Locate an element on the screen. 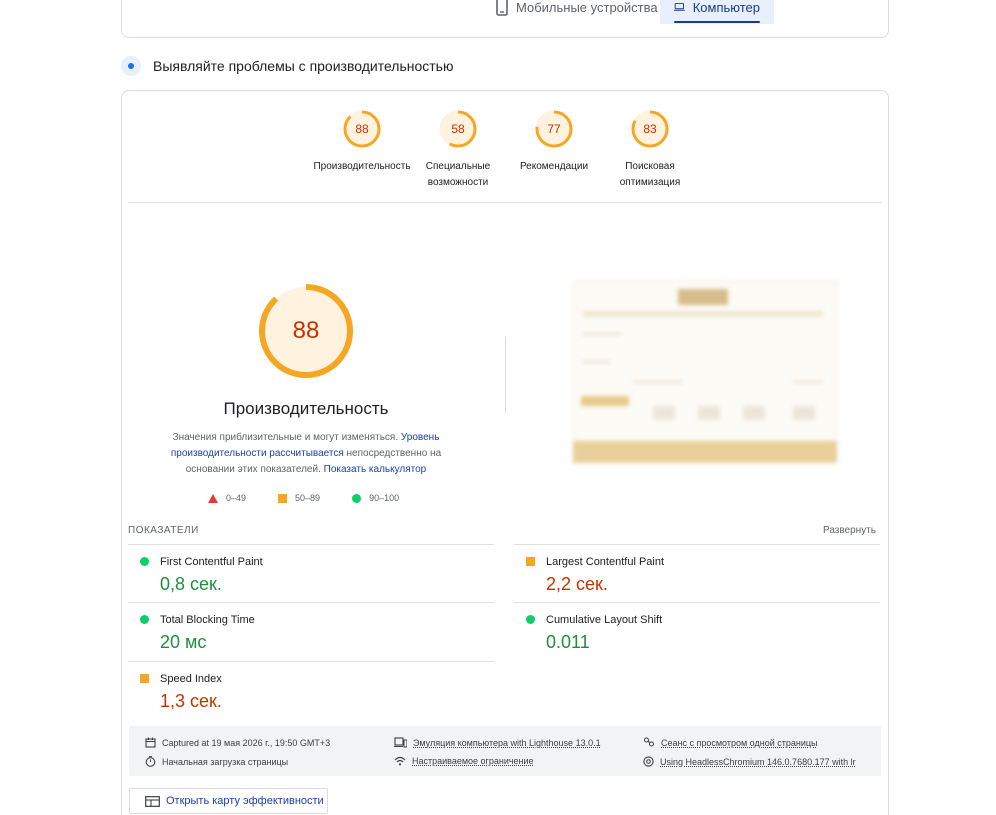  vertical-divider is located at coordinates (505, 375).